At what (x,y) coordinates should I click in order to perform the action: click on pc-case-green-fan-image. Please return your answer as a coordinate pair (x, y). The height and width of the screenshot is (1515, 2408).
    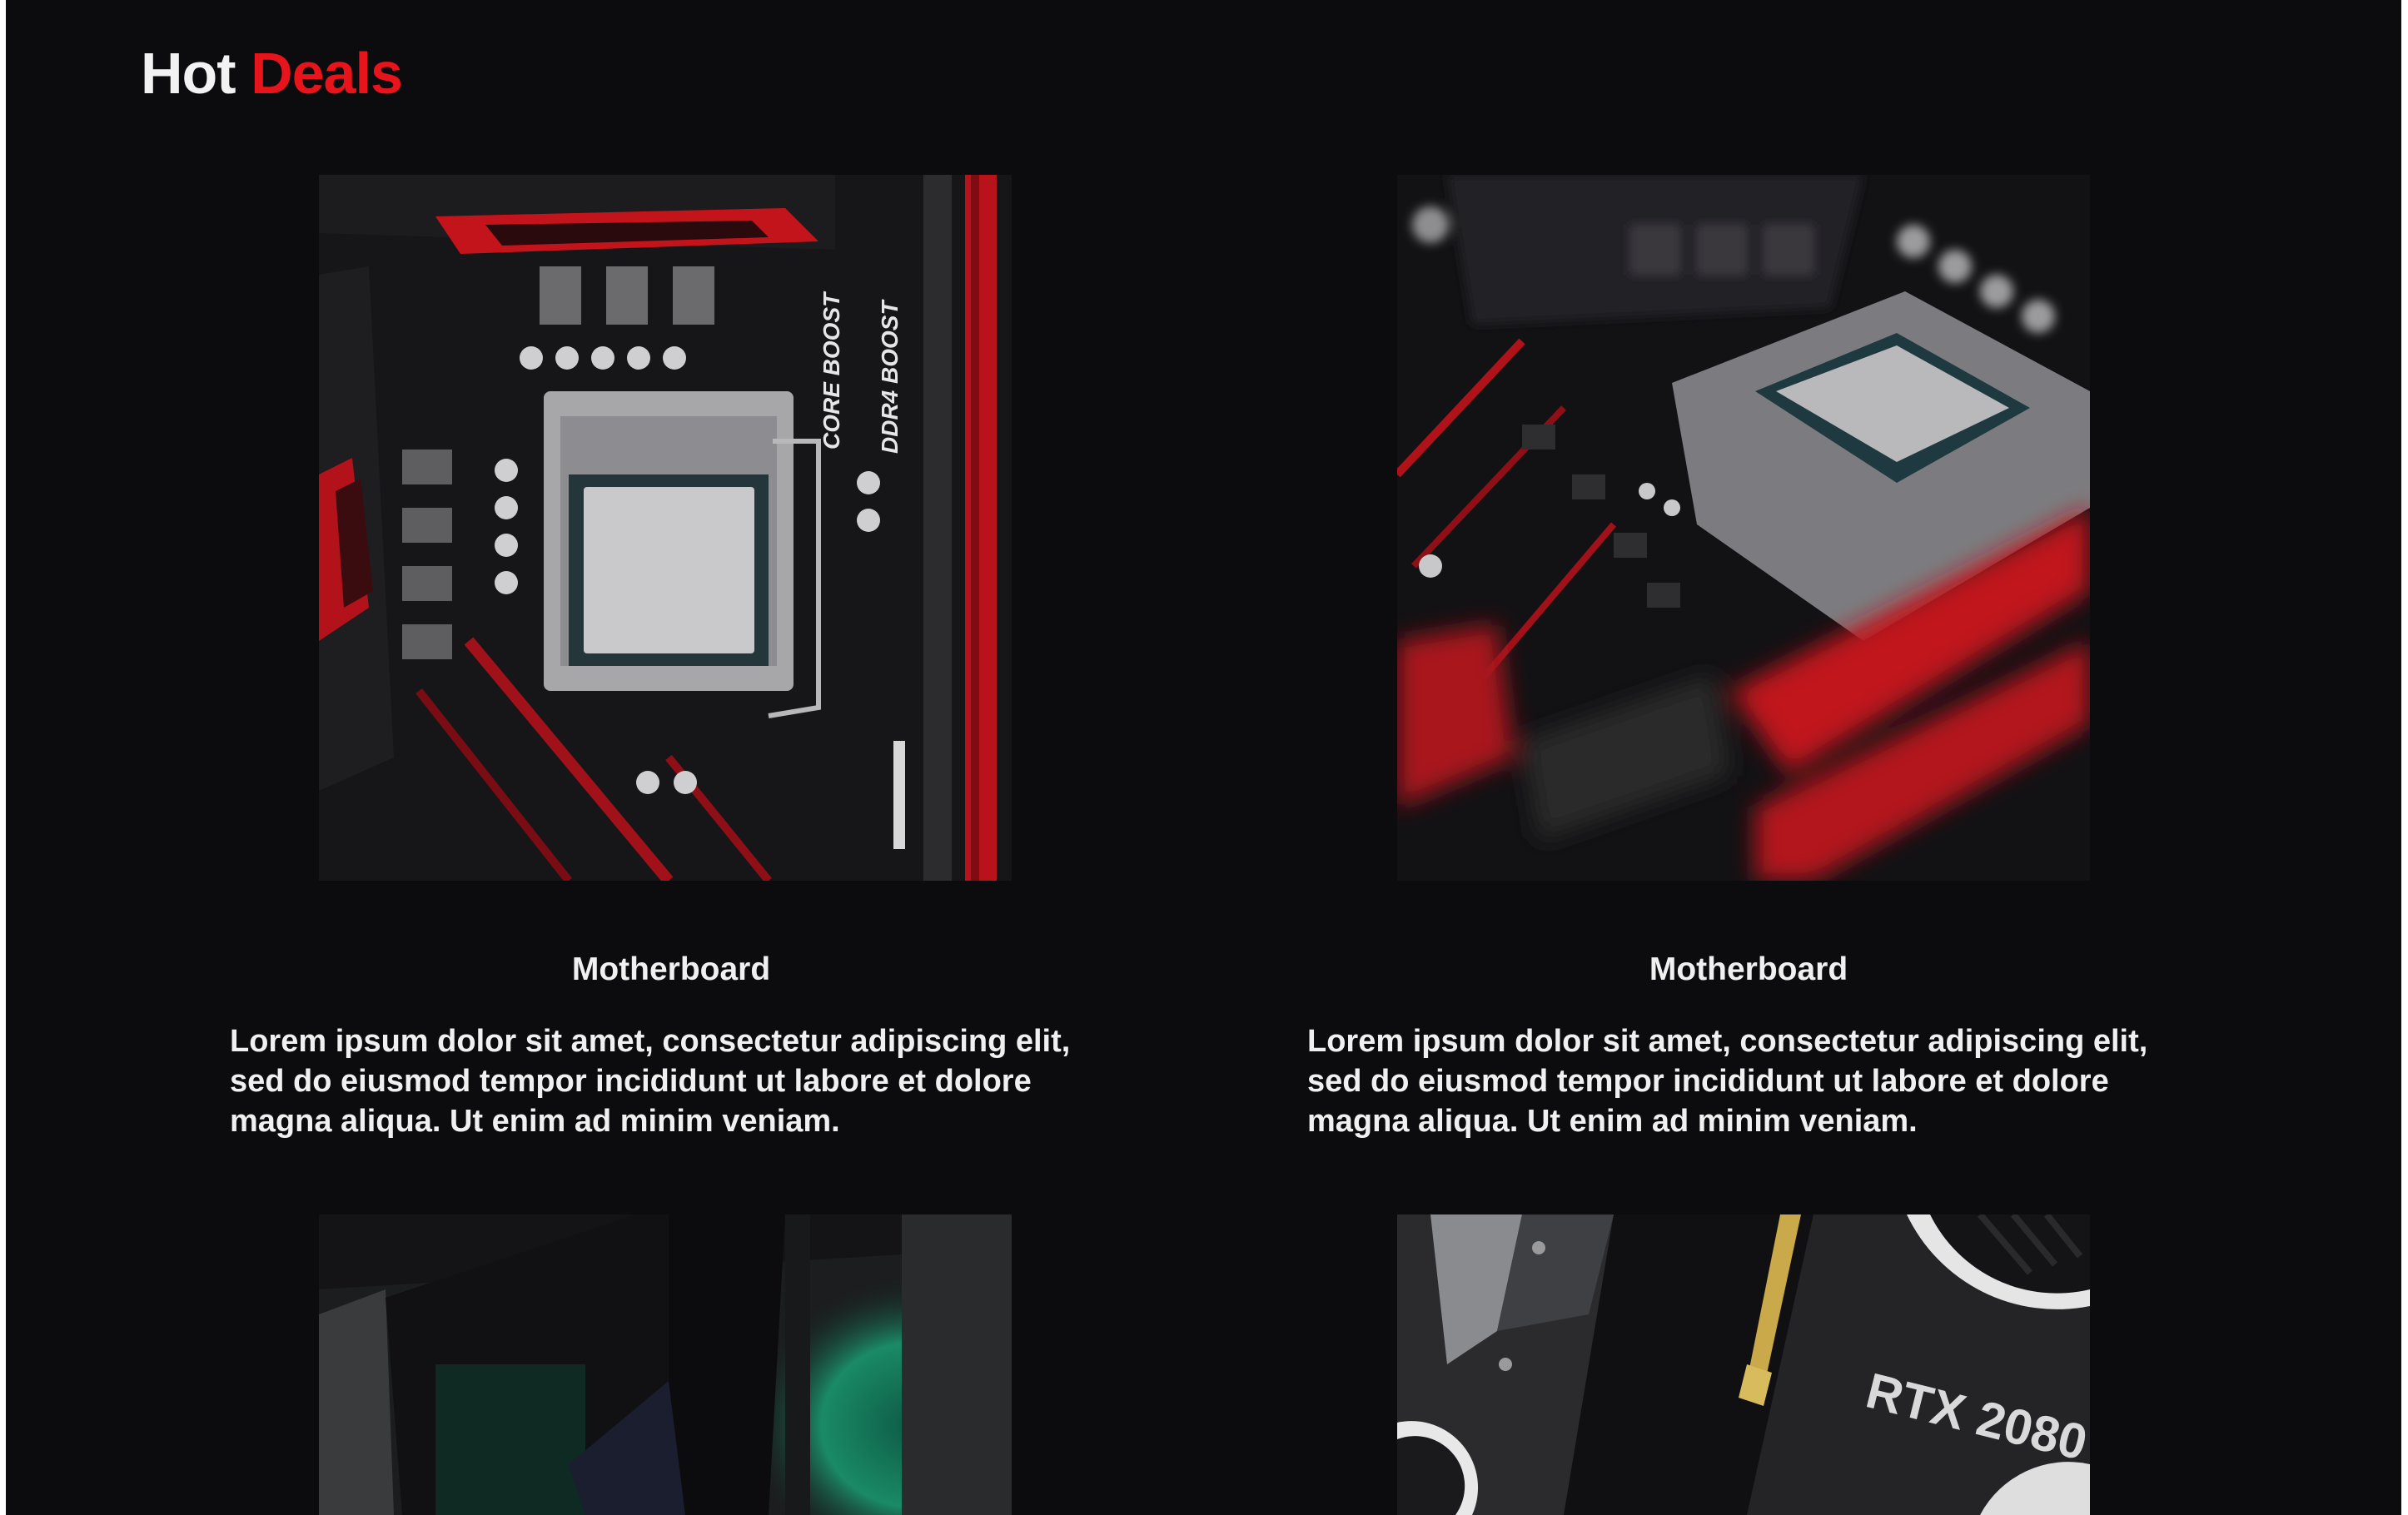
    Looking at the image, I should click on (665, 1365).